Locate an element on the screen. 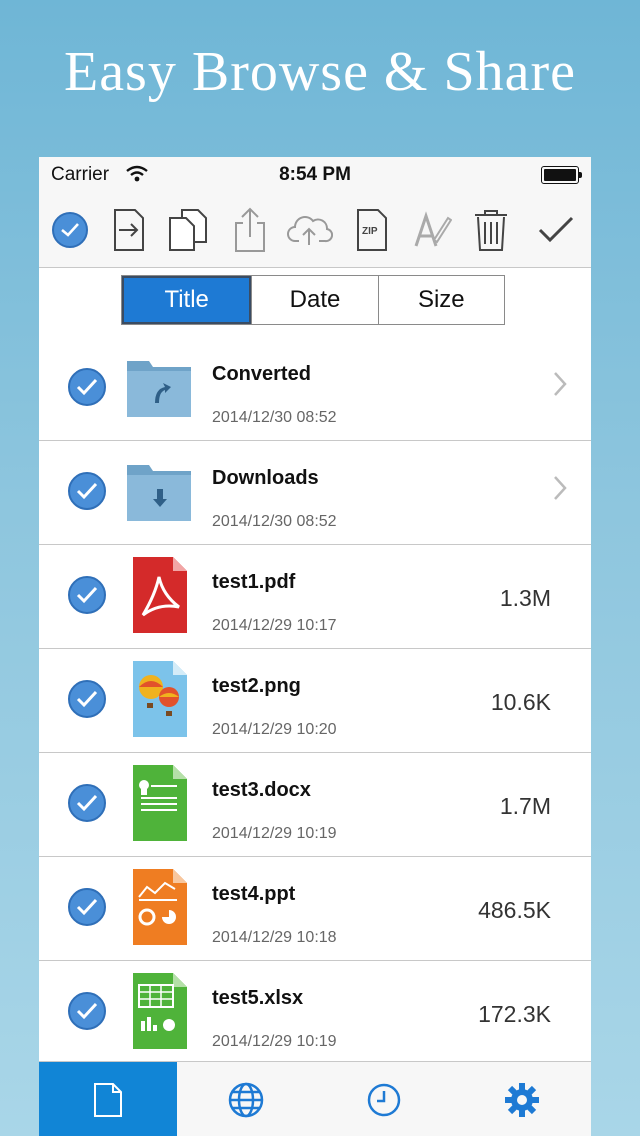 This screenshot has height=1136, width=640. tab-files is located at coordinates (108, 1099).